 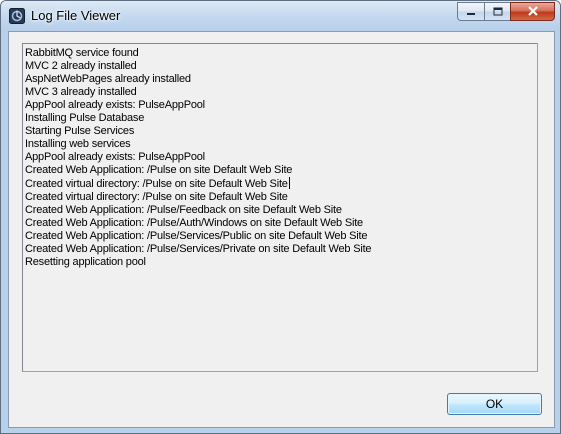 I want to click on close-icon, so click(x=533, y=12).